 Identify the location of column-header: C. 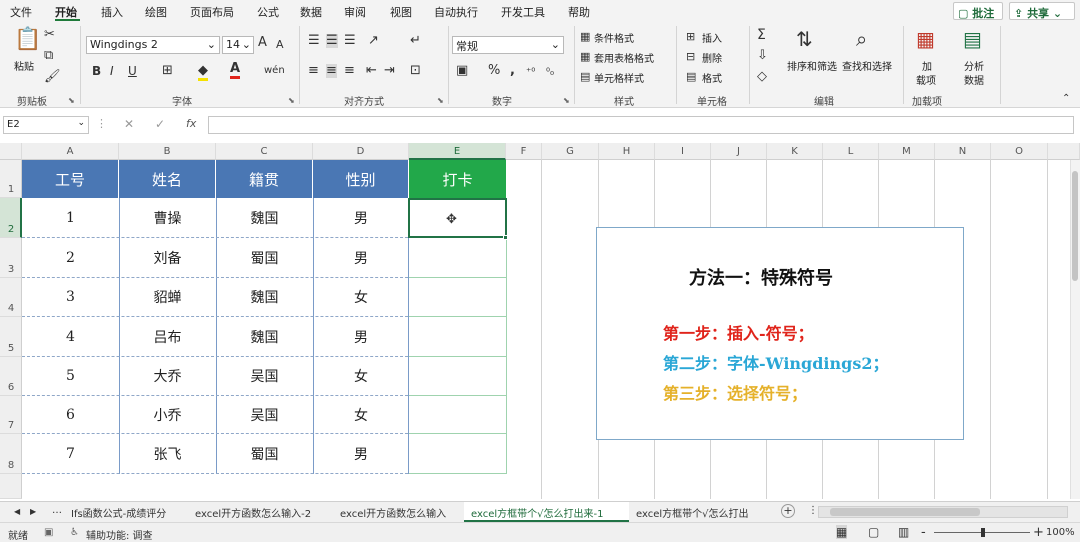
(264, 151).